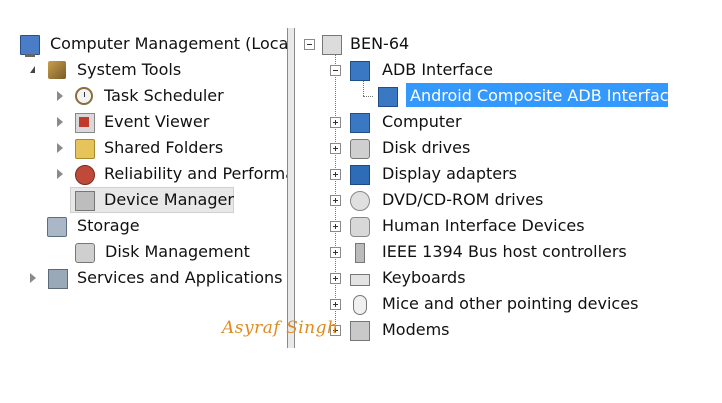  Describe the element at coordinates (360, 201) in the screenshot. I see `dvd-drive-icon` at that location.